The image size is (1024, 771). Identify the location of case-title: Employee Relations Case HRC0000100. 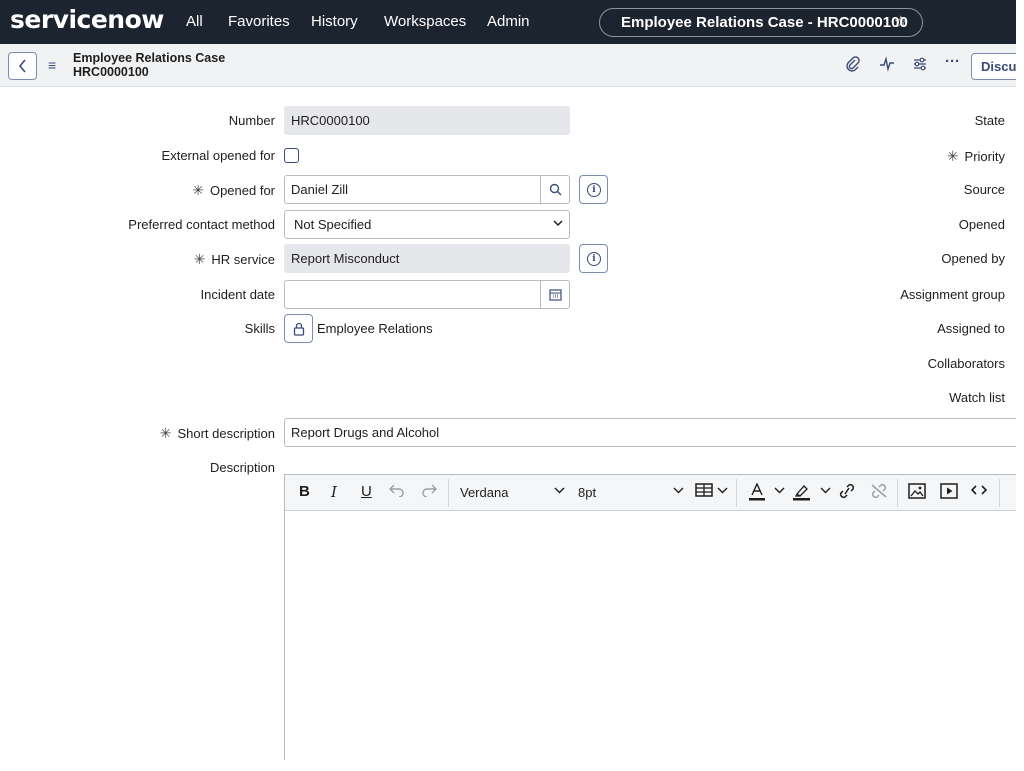
(149, 65).